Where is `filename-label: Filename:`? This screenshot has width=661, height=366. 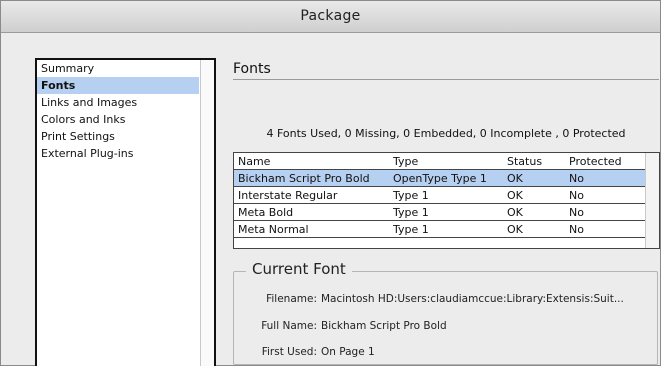 filename-label: Filename: is located at coordinates (291, 299).